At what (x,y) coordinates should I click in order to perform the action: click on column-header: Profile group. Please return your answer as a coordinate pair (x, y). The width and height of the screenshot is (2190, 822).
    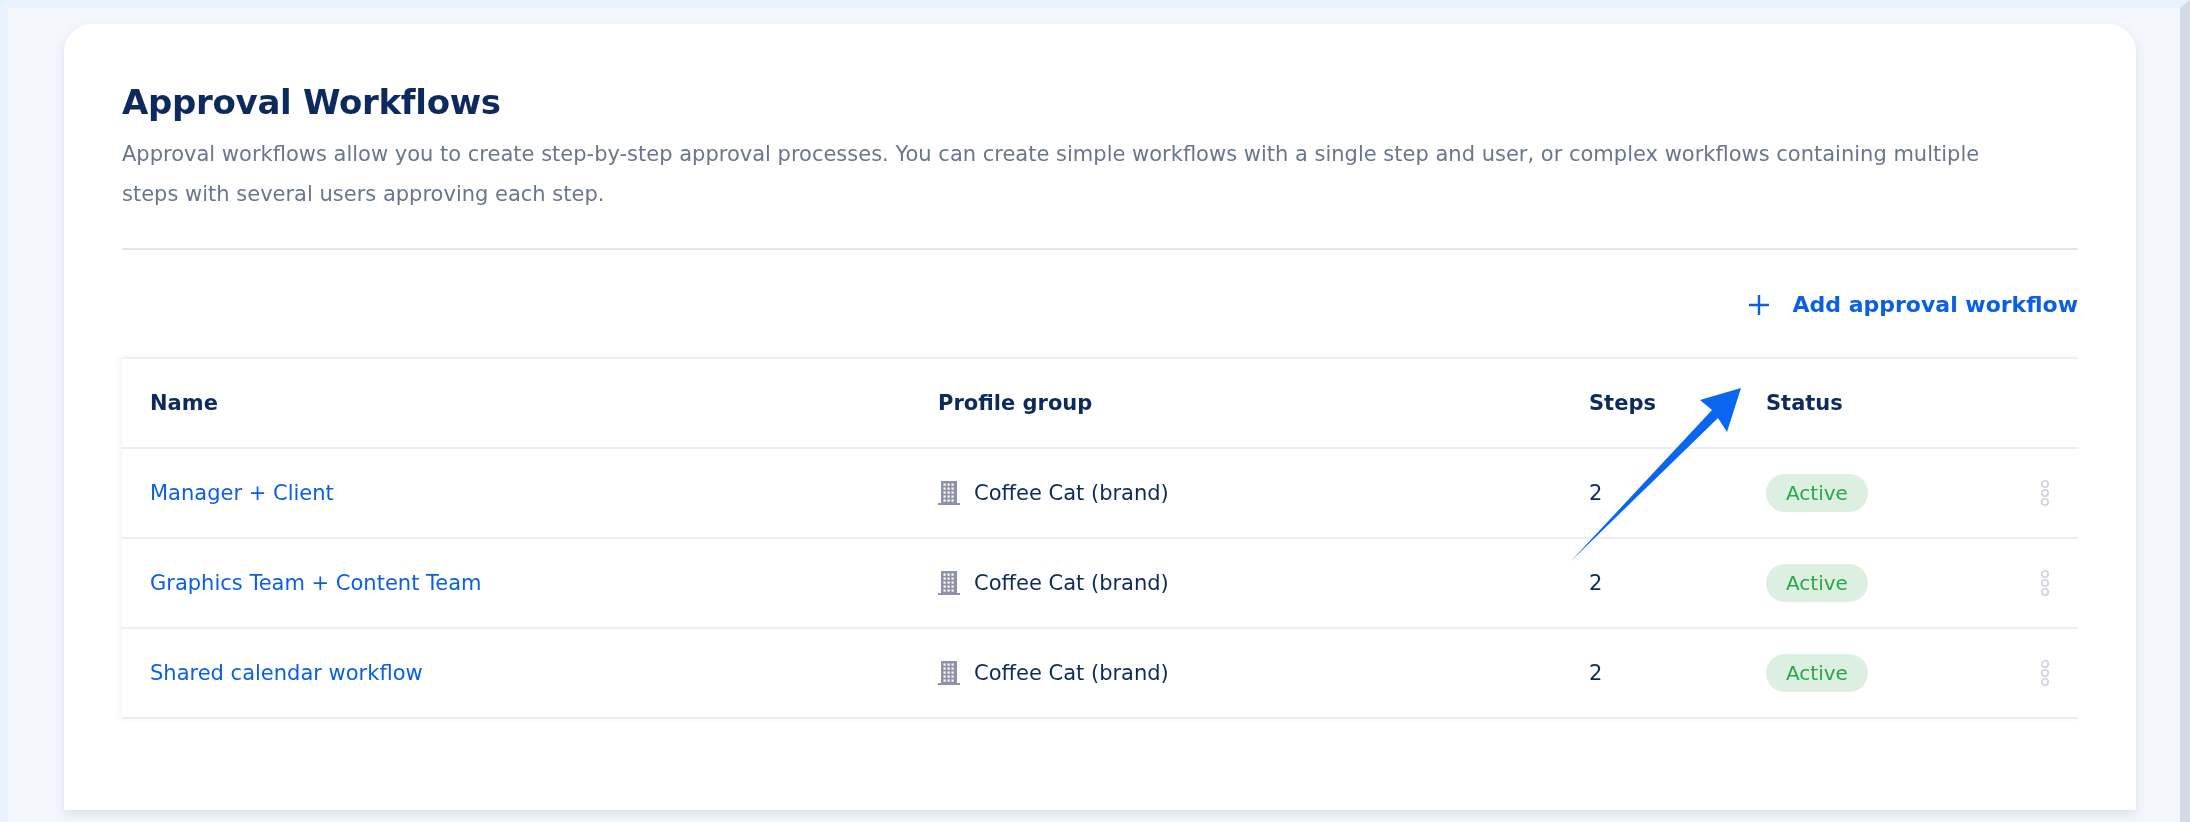
    Looking at the image, I should click on (1016, 403).